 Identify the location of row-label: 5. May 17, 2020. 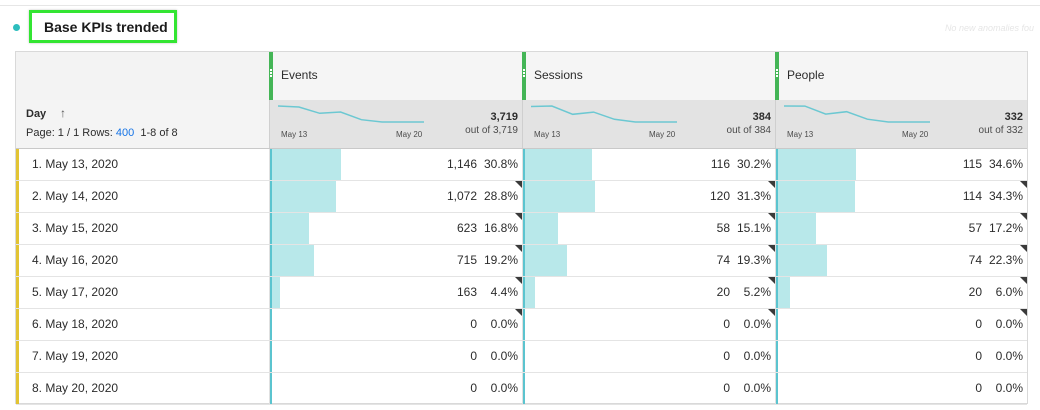
(75, 292).